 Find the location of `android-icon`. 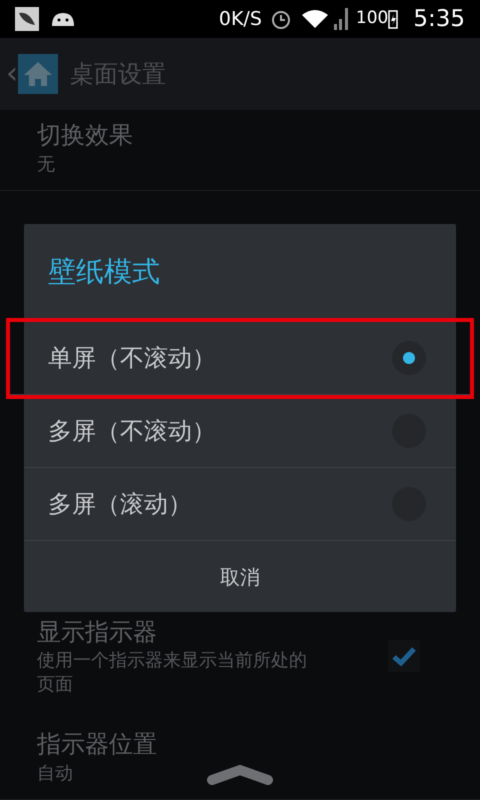

android-icon is located at coordinates (63, 19).